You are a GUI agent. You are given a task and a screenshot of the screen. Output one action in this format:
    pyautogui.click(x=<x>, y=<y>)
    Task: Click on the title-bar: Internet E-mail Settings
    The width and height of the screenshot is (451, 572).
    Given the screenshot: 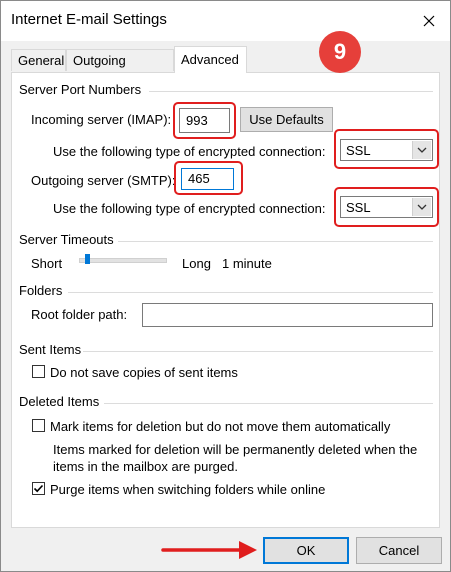 What is the action you would take?
    pyautogui.click(x=225, y=21)
    